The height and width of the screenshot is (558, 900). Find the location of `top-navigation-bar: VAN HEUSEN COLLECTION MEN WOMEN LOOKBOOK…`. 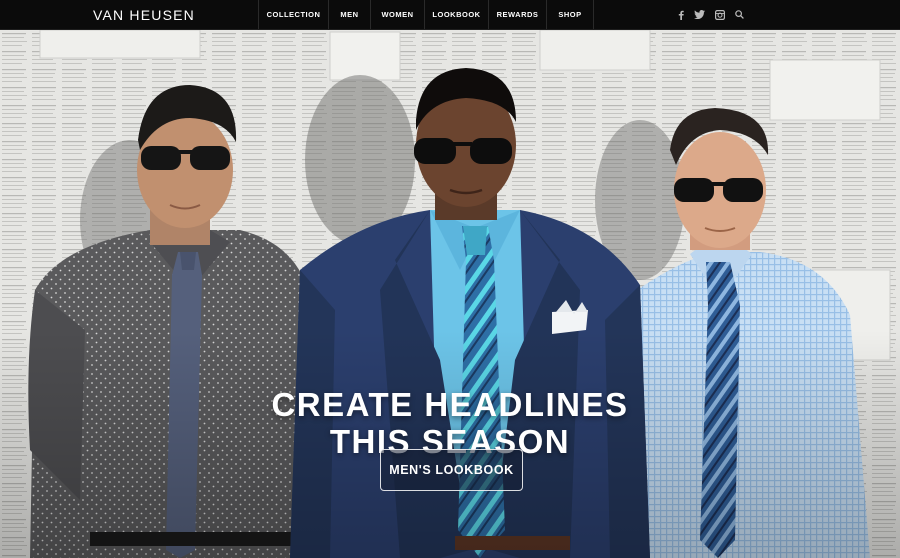

top-navigation-bar: VAN HEUSEN COLLECTION MEN WOMEN LOOKBOOK… is located at coordinates (450, 15).